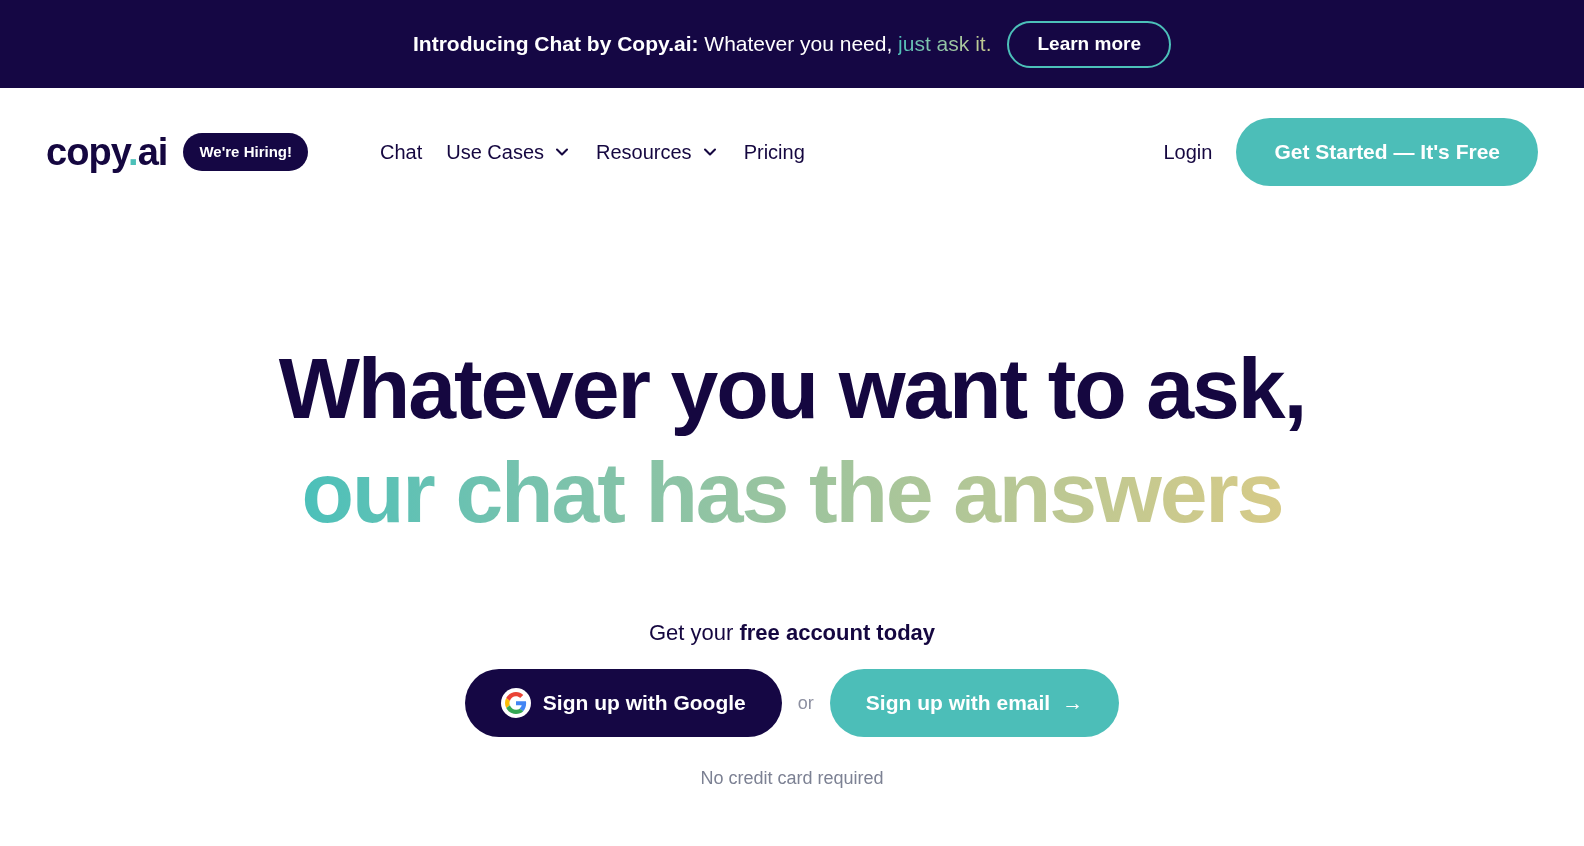 Image resolution: width=1584 pixels, height=846 pixels. I want to click on learn-more-button: Learn more, so click(1089, 44).